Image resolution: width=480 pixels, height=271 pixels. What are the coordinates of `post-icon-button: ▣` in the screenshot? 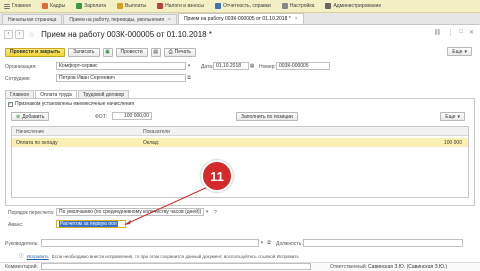 It's located at (107, 52).